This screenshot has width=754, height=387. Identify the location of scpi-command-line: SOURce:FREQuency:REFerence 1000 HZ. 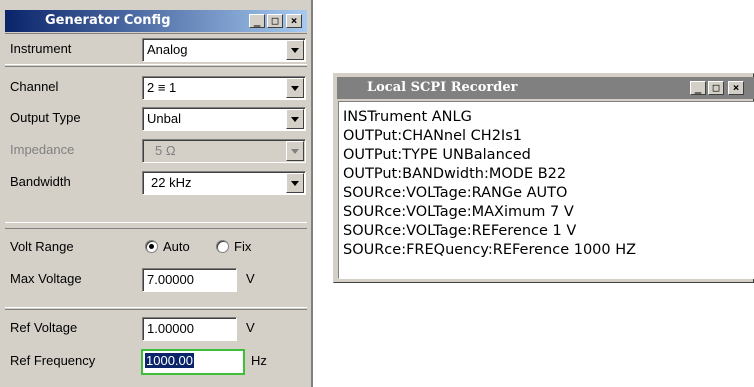
(490, 250).